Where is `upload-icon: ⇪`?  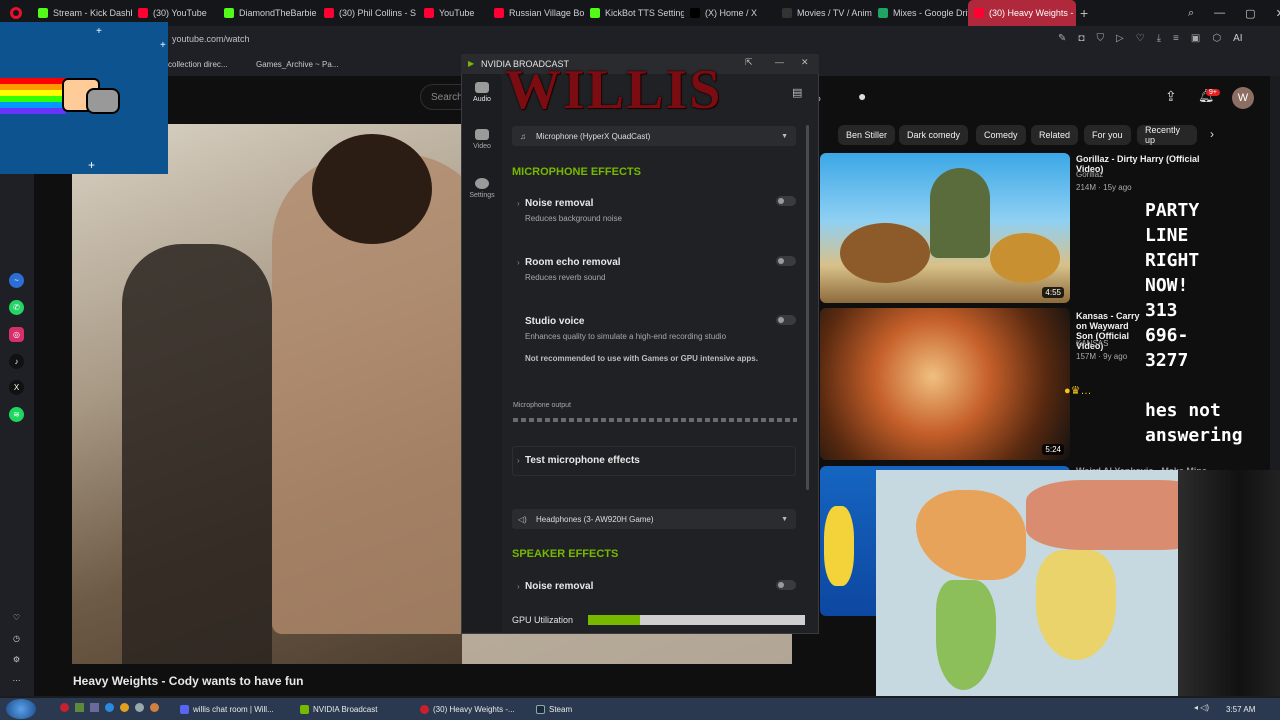 upload-icon: ⇪ is located at coordinates (1171, 96).